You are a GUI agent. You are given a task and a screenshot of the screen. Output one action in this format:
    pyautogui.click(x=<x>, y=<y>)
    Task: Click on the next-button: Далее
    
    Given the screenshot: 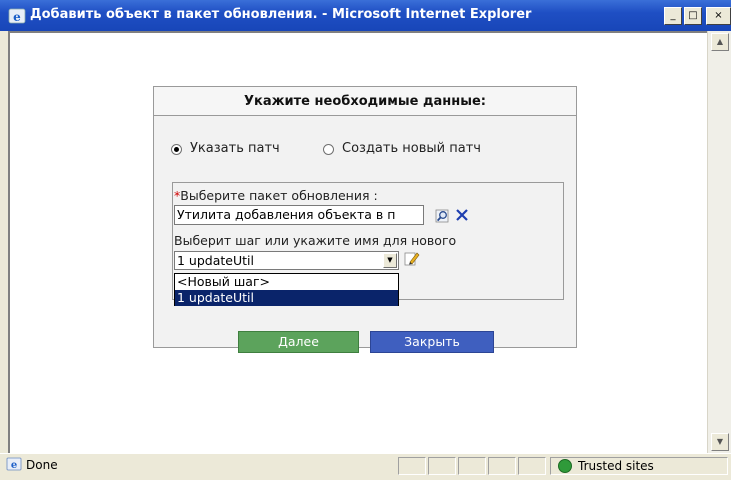 What is the action you would take?
    pyautogui.click(x=298, y=342)
    